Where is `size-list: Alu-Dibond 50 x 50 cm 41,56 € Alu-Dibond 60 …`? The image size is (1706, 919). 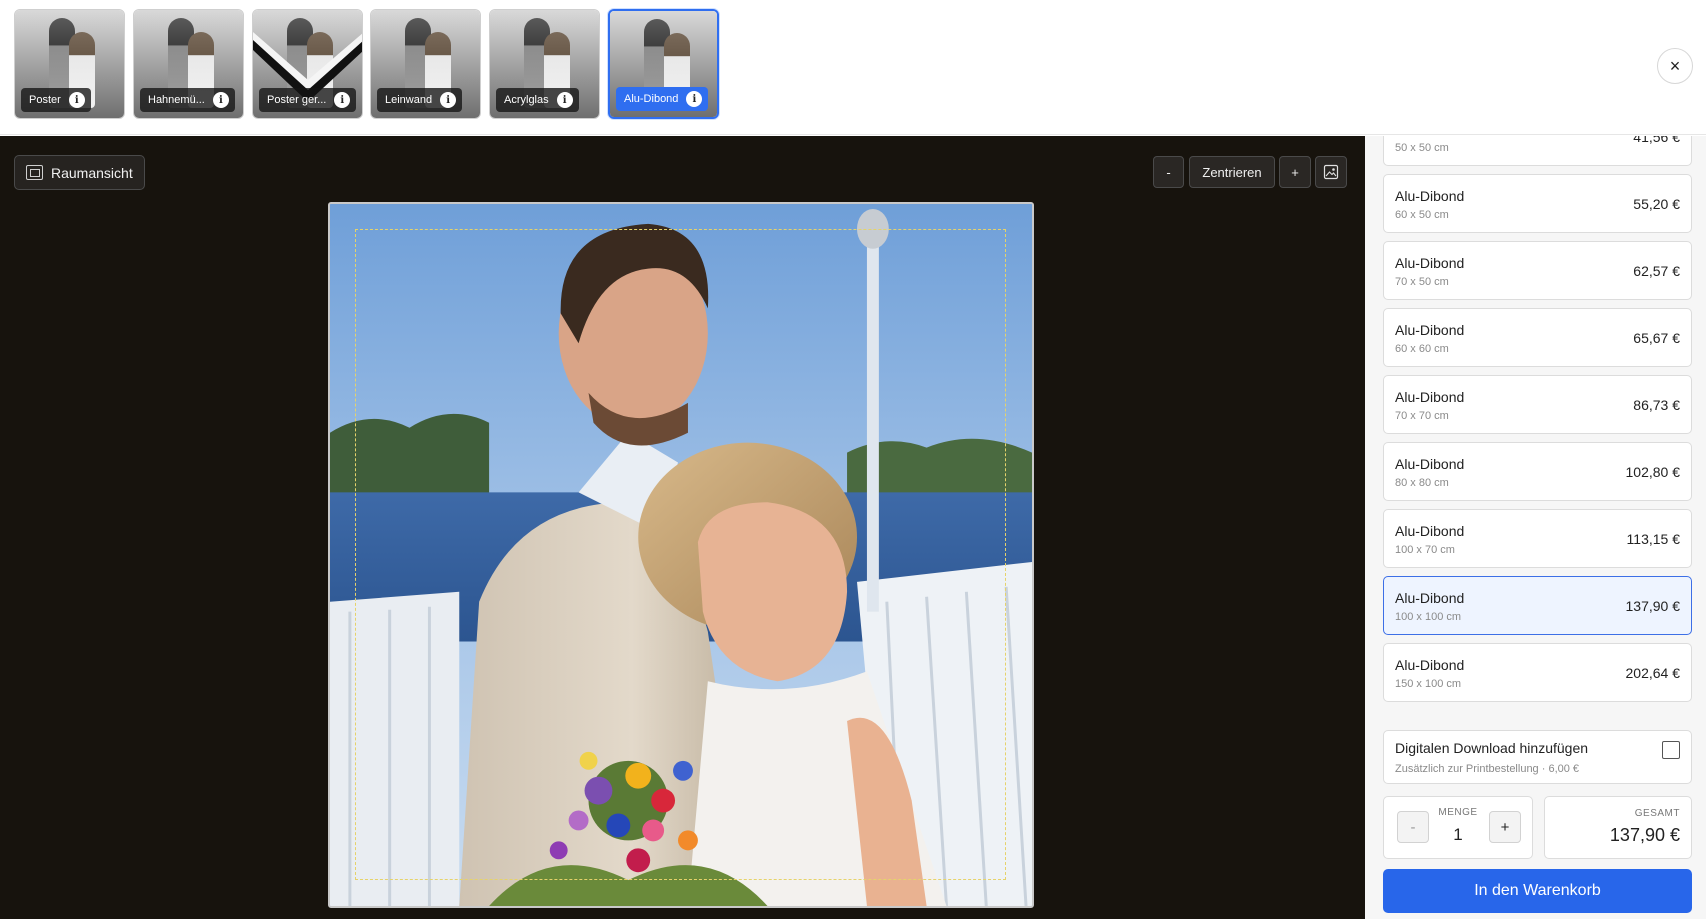
size-list: Alu-Dibond 50 x 50 cm 41,56 € Alu-Dibond 60 … is located at coordinates (1535, 425).